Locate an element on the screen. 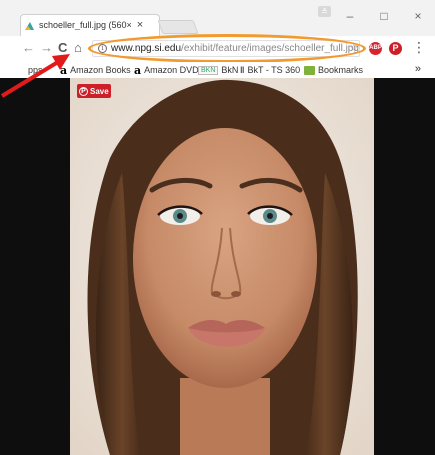 The image size is (435, 455). new-tab-button is located at coordinates (178, 27).